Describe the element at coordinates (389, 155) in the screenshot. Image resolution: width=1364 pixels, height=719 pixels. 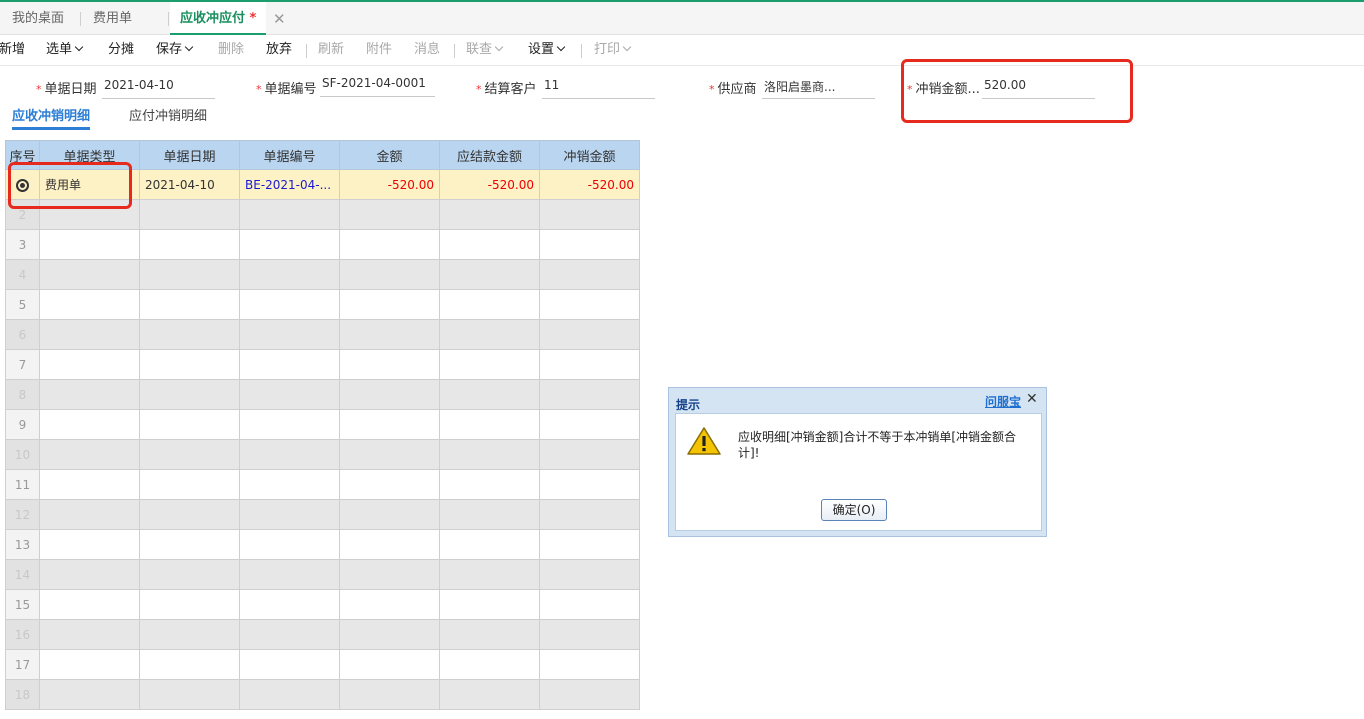
I see `col-header-amount: 金额` at that location.